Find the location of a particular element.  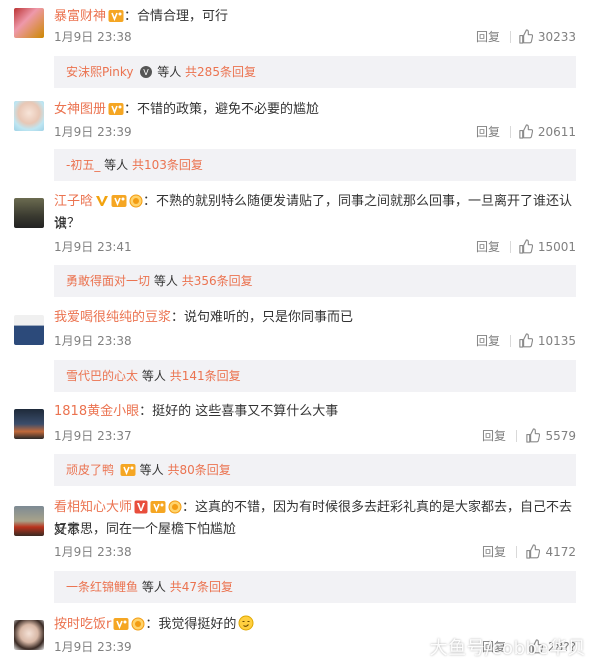

sub-replies-box: -初五_ 等人 共103条回复 is located at coordinates (315, 165).